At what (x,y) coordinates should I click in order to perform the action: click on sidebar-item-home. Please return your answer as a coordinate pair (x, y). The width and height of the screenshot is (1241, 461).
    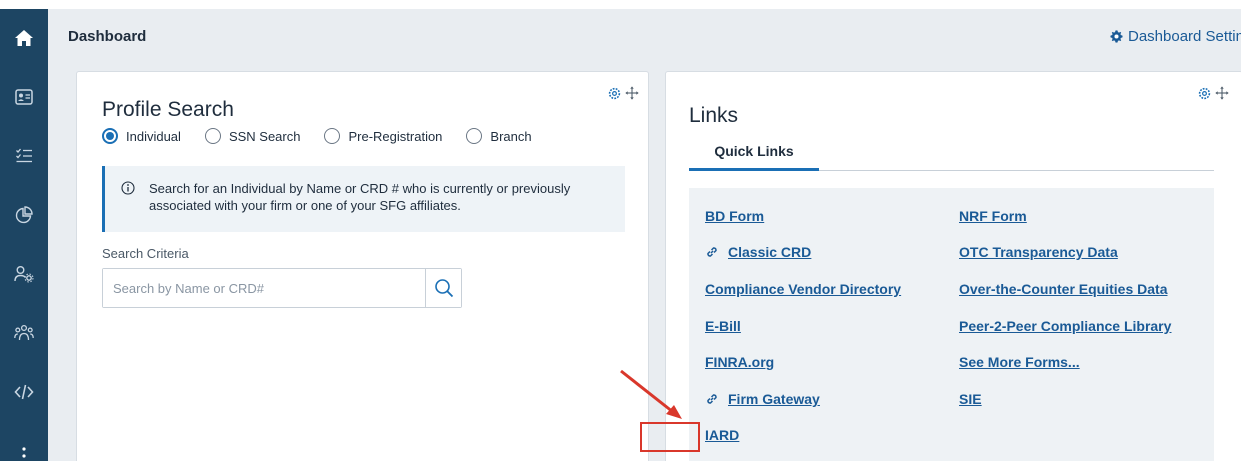
    Looking at the image, I should click on (24, 38).